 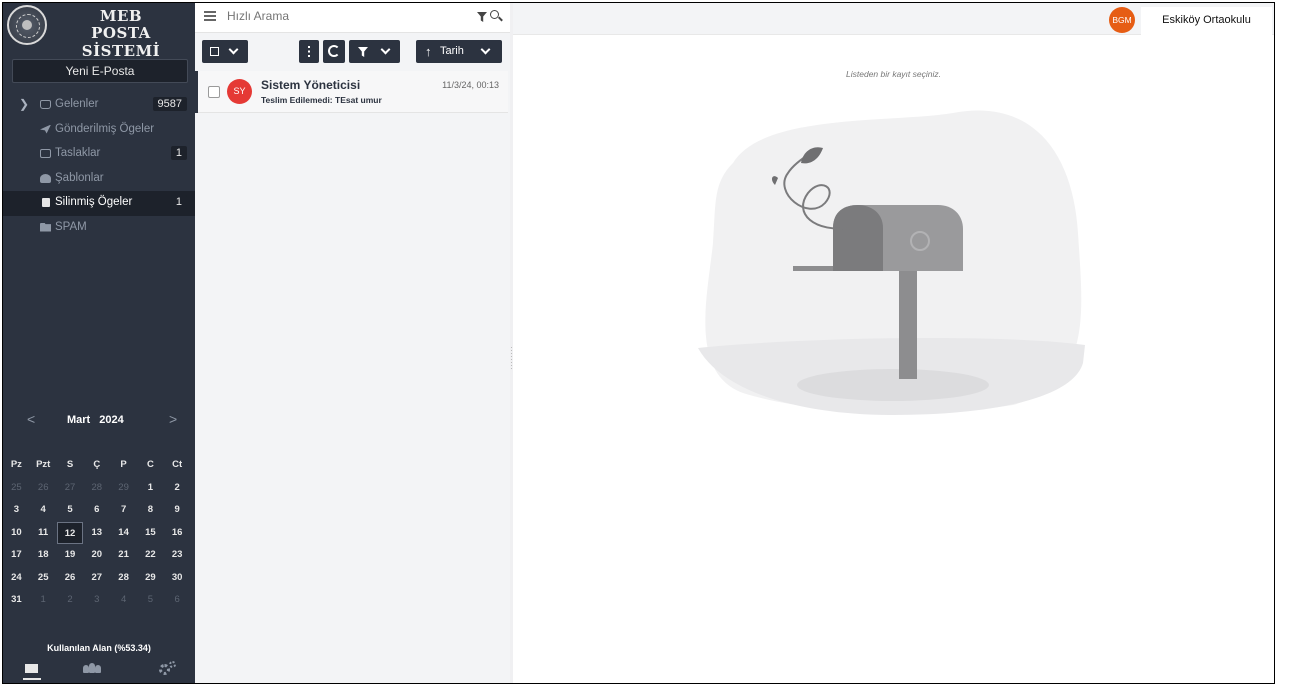 What do you see at coordinates (16, 578) in the screenshot?
I see `calendar-day: 24` at bounding box center [16, 578].